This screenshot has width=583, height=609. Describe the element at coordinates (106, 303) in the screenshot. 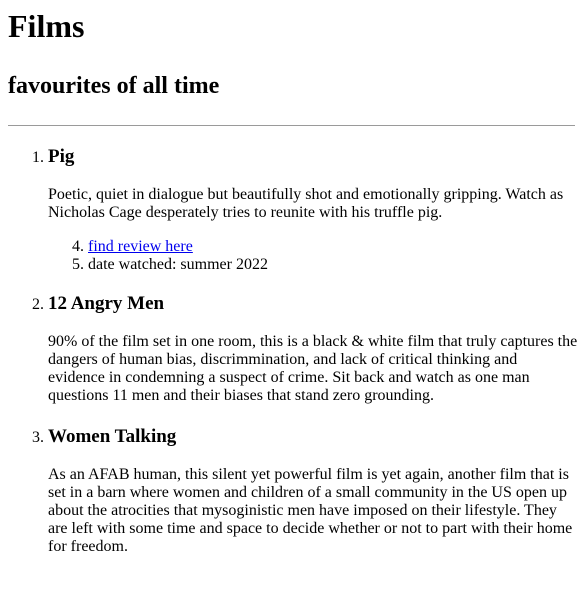

I see `film-title: 12 Angry Men` at that location.